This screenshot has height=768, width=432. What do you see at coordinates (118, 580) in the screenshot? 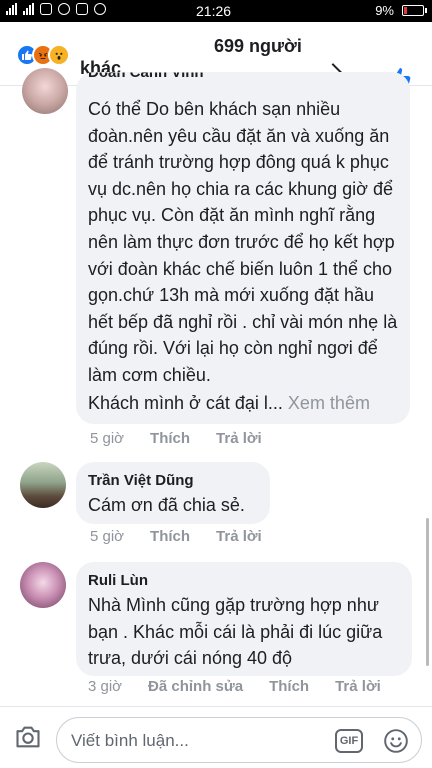
I see `comment-author: Ruli Lùn` at bounding box center [118, 580].